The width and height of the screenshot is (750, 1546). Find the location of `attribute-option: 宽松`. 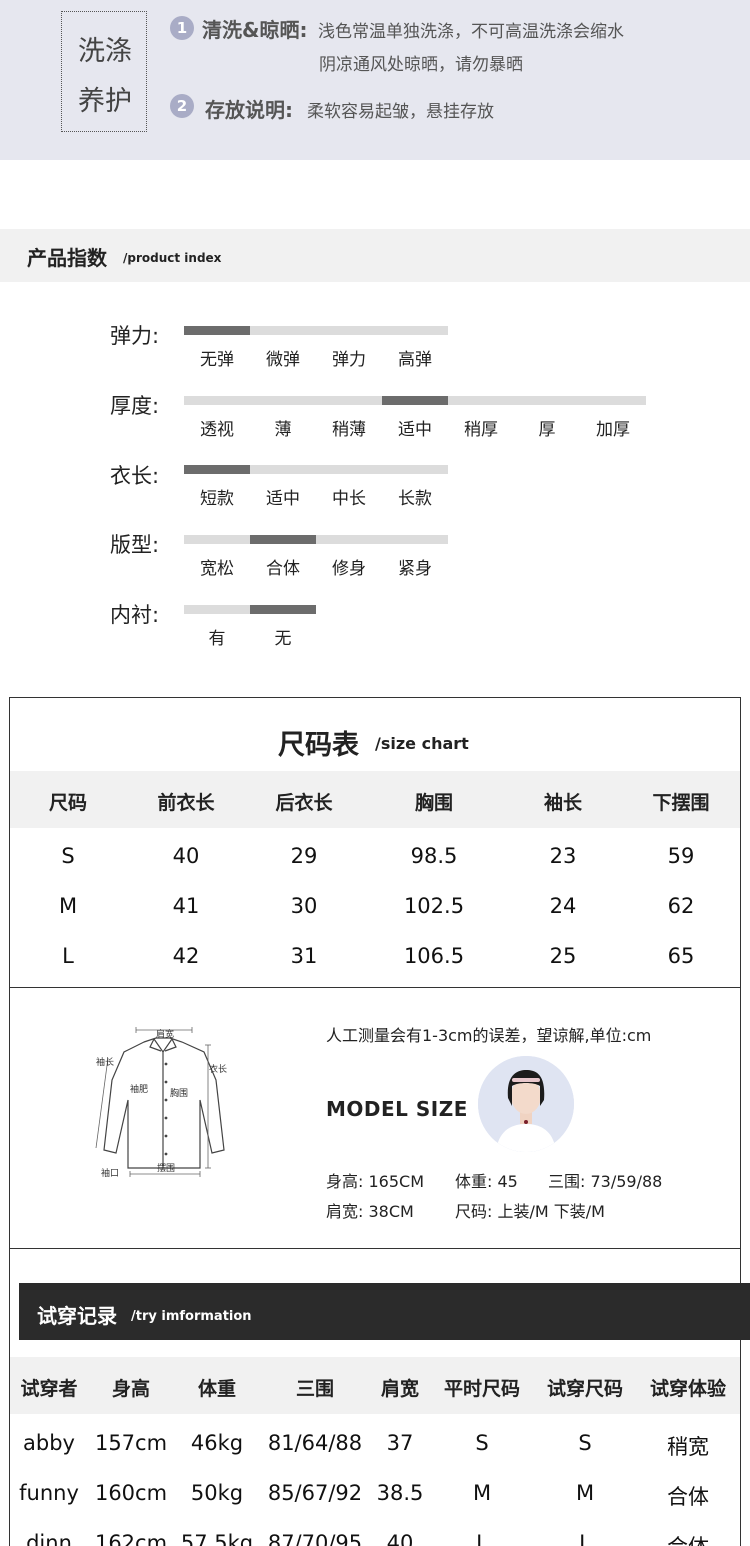

attribute-option: 宽松 is located at coordinates (217, 569).